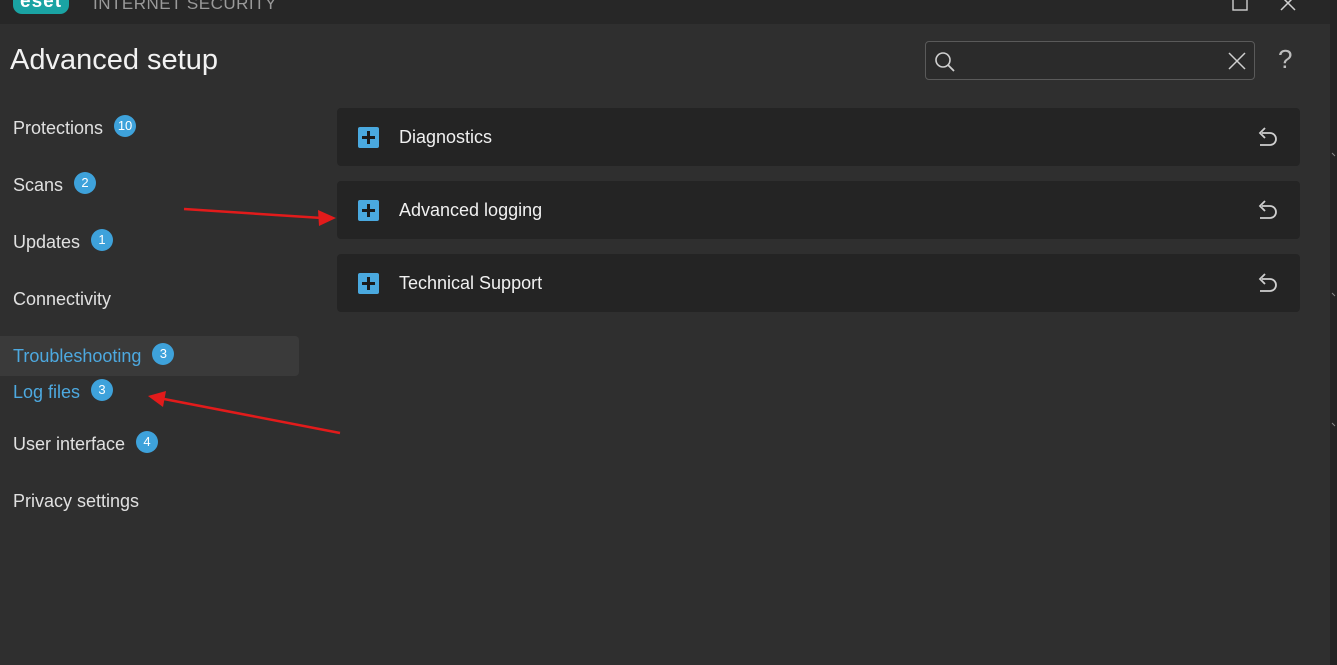  Describe the element at coordinates (149, 128) in the screenshot. I see `sidebar-item-protections: Protections 10` at that location.